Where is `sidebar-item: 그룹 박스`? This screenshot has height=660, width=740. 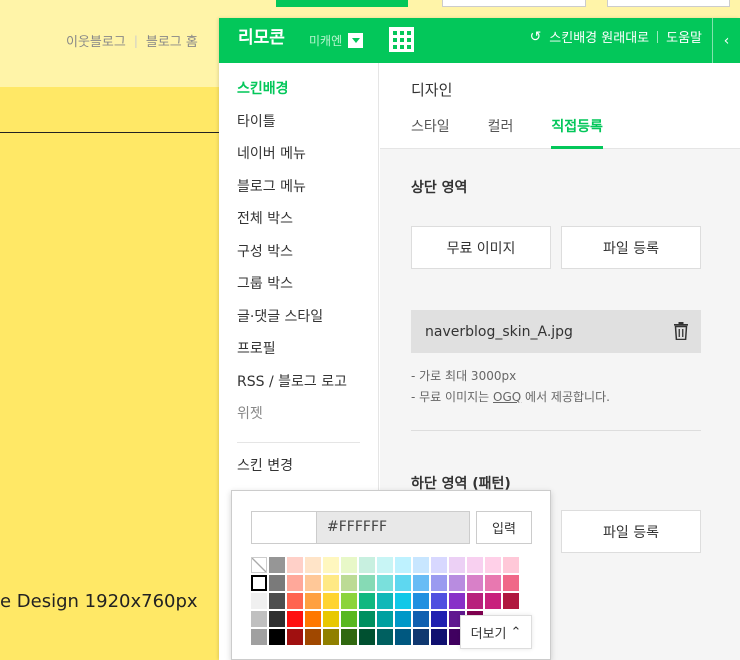 sidebar-item: 그룹 박스 is located at coordinates (307, 289).